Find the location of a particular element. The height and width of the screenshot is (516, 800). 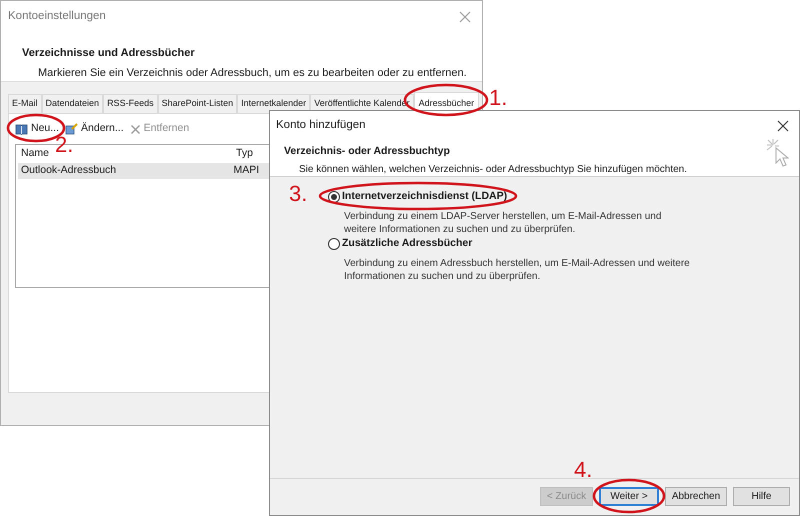

section-heading: Verzeichnis- oder Adressbuchtyp is located at coordinates (367, 152).